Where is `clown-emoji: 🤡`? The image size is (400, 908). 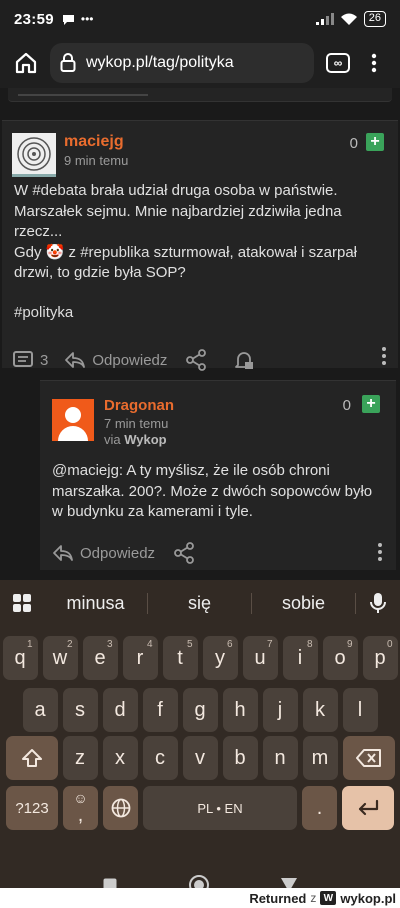 clown-emoji: 🤡 is located at coordinates (55, 252).